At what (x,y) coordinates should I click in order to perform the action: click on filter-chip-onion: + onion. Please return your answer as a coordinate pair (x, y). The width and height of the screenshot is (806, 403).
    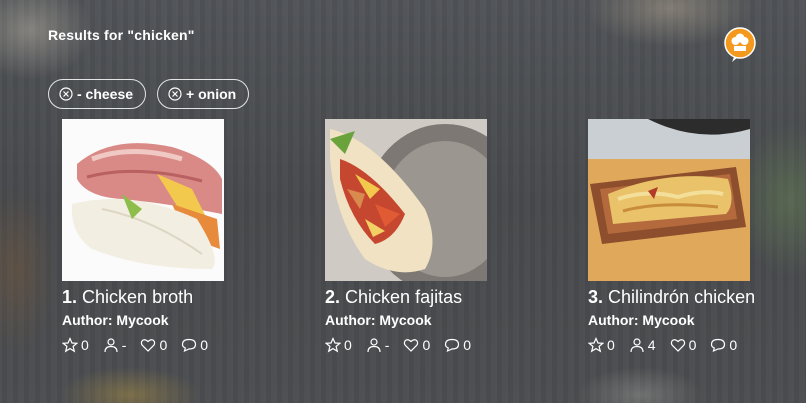
    Looking at the image, I should click on (203, 94).